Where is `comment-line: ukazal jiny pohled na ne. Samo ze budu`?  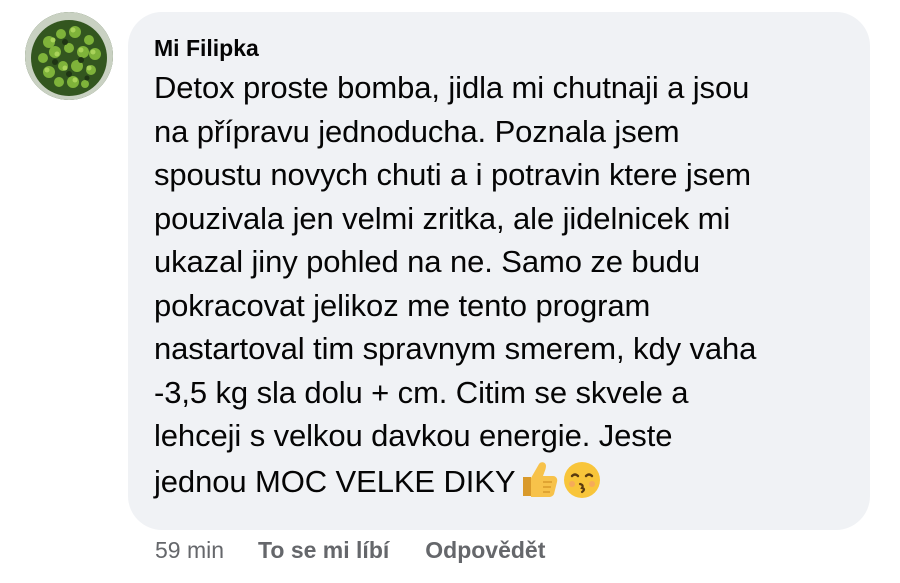
comment-line: ukazal jiny pohled na ne. Samo ze budu is located at coordinates (427, 261).